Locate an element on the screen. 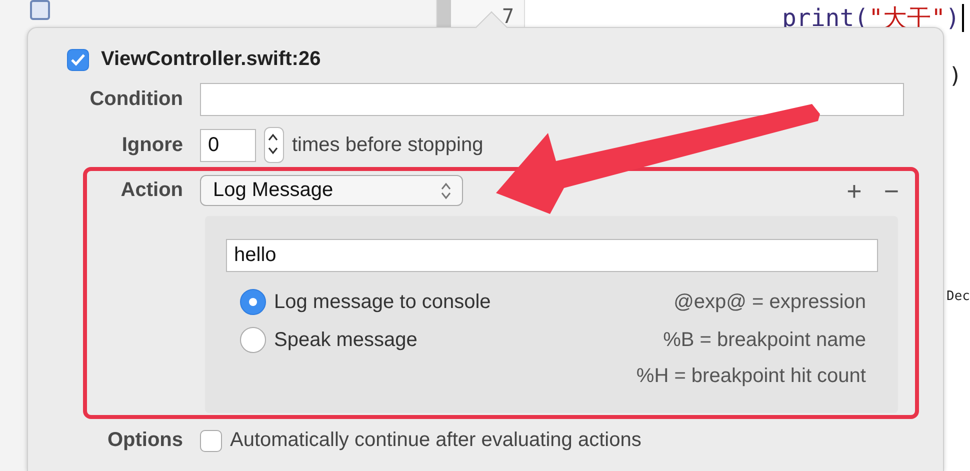 The width and height of the screenshot is (970, 471). condition-field is located at coordinates (552, 99).